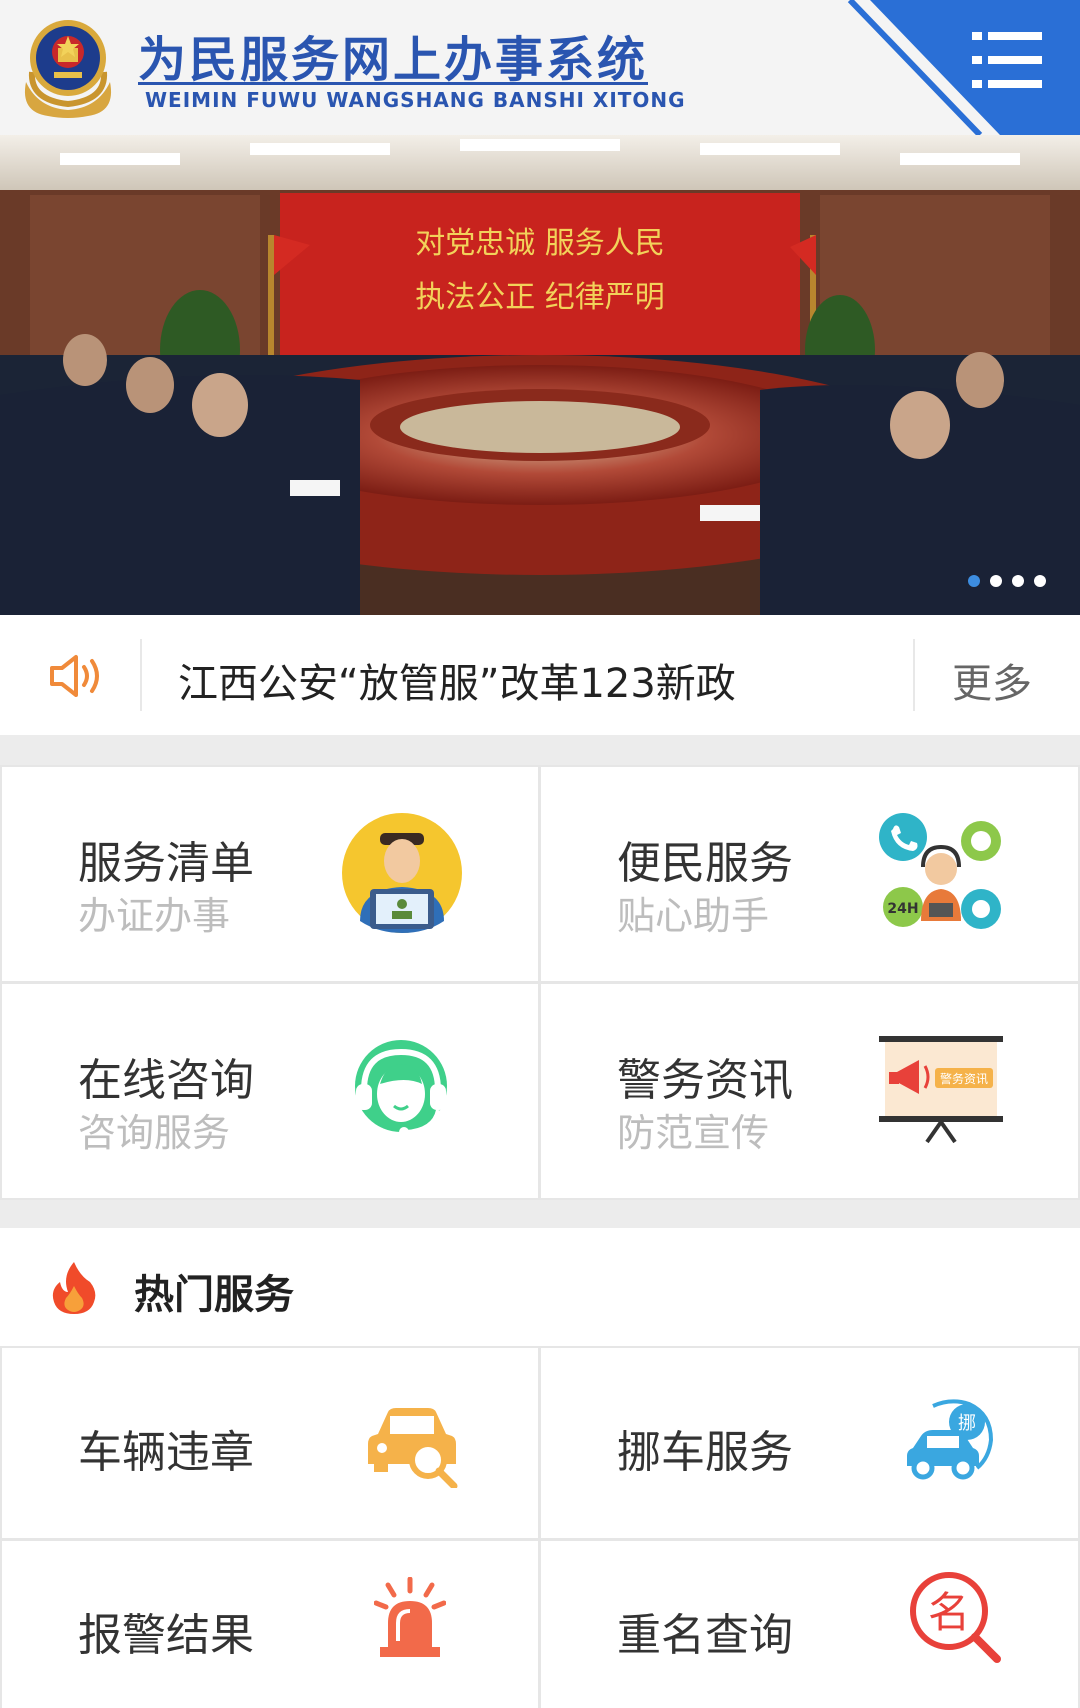 The width and height of the screenshot is (1080, 1708). Describe the element at coordinates (967, 1423) in the screenshot. I see `move-car-badge: 挪` at that location.